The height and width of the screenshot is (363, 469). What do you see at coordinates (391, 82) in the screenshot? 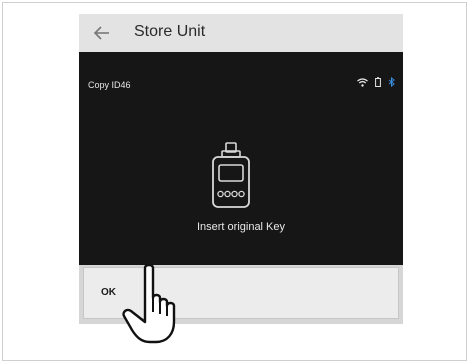
I see `bluetooth-icon` at bounding box center [391, 82].